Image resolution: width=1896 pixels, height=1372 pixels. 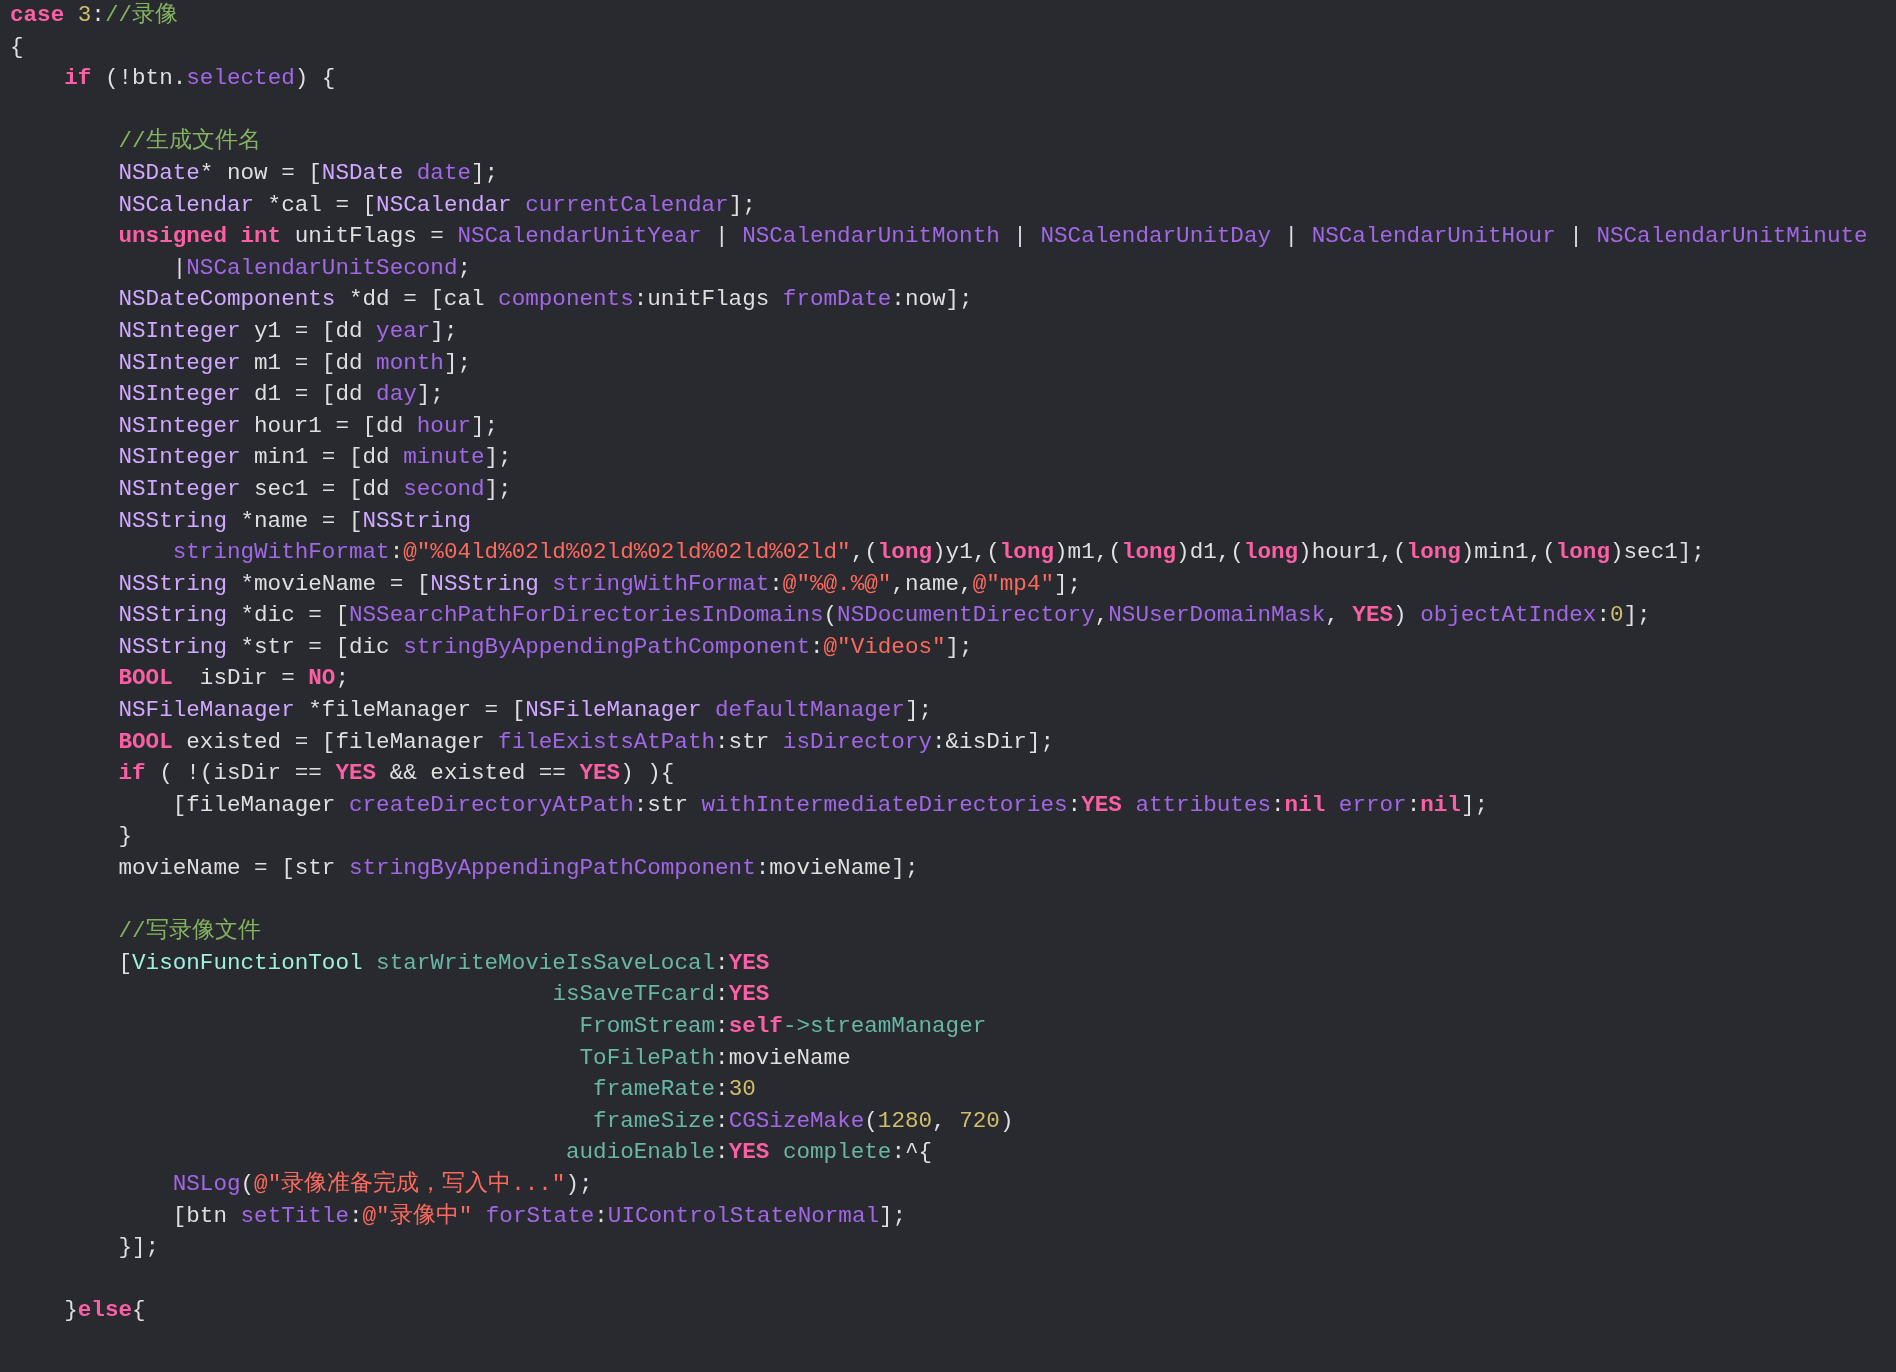 I want to click on code-line: {, so click(x=17, y=47).